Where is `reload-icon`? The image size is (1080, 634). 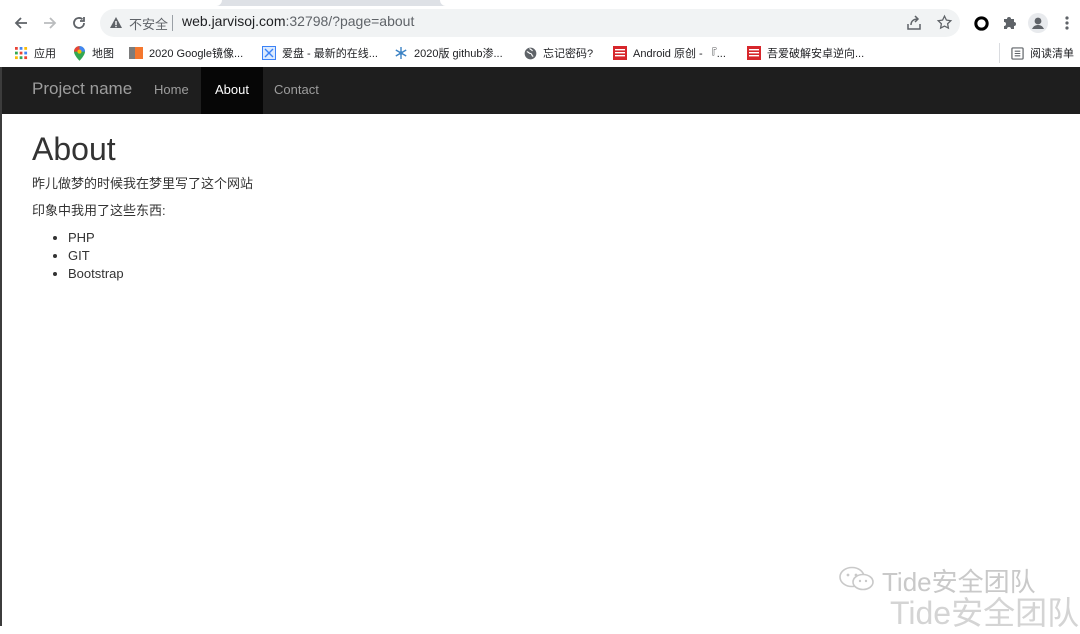 reload-icon is located at coordinates (79, 23).